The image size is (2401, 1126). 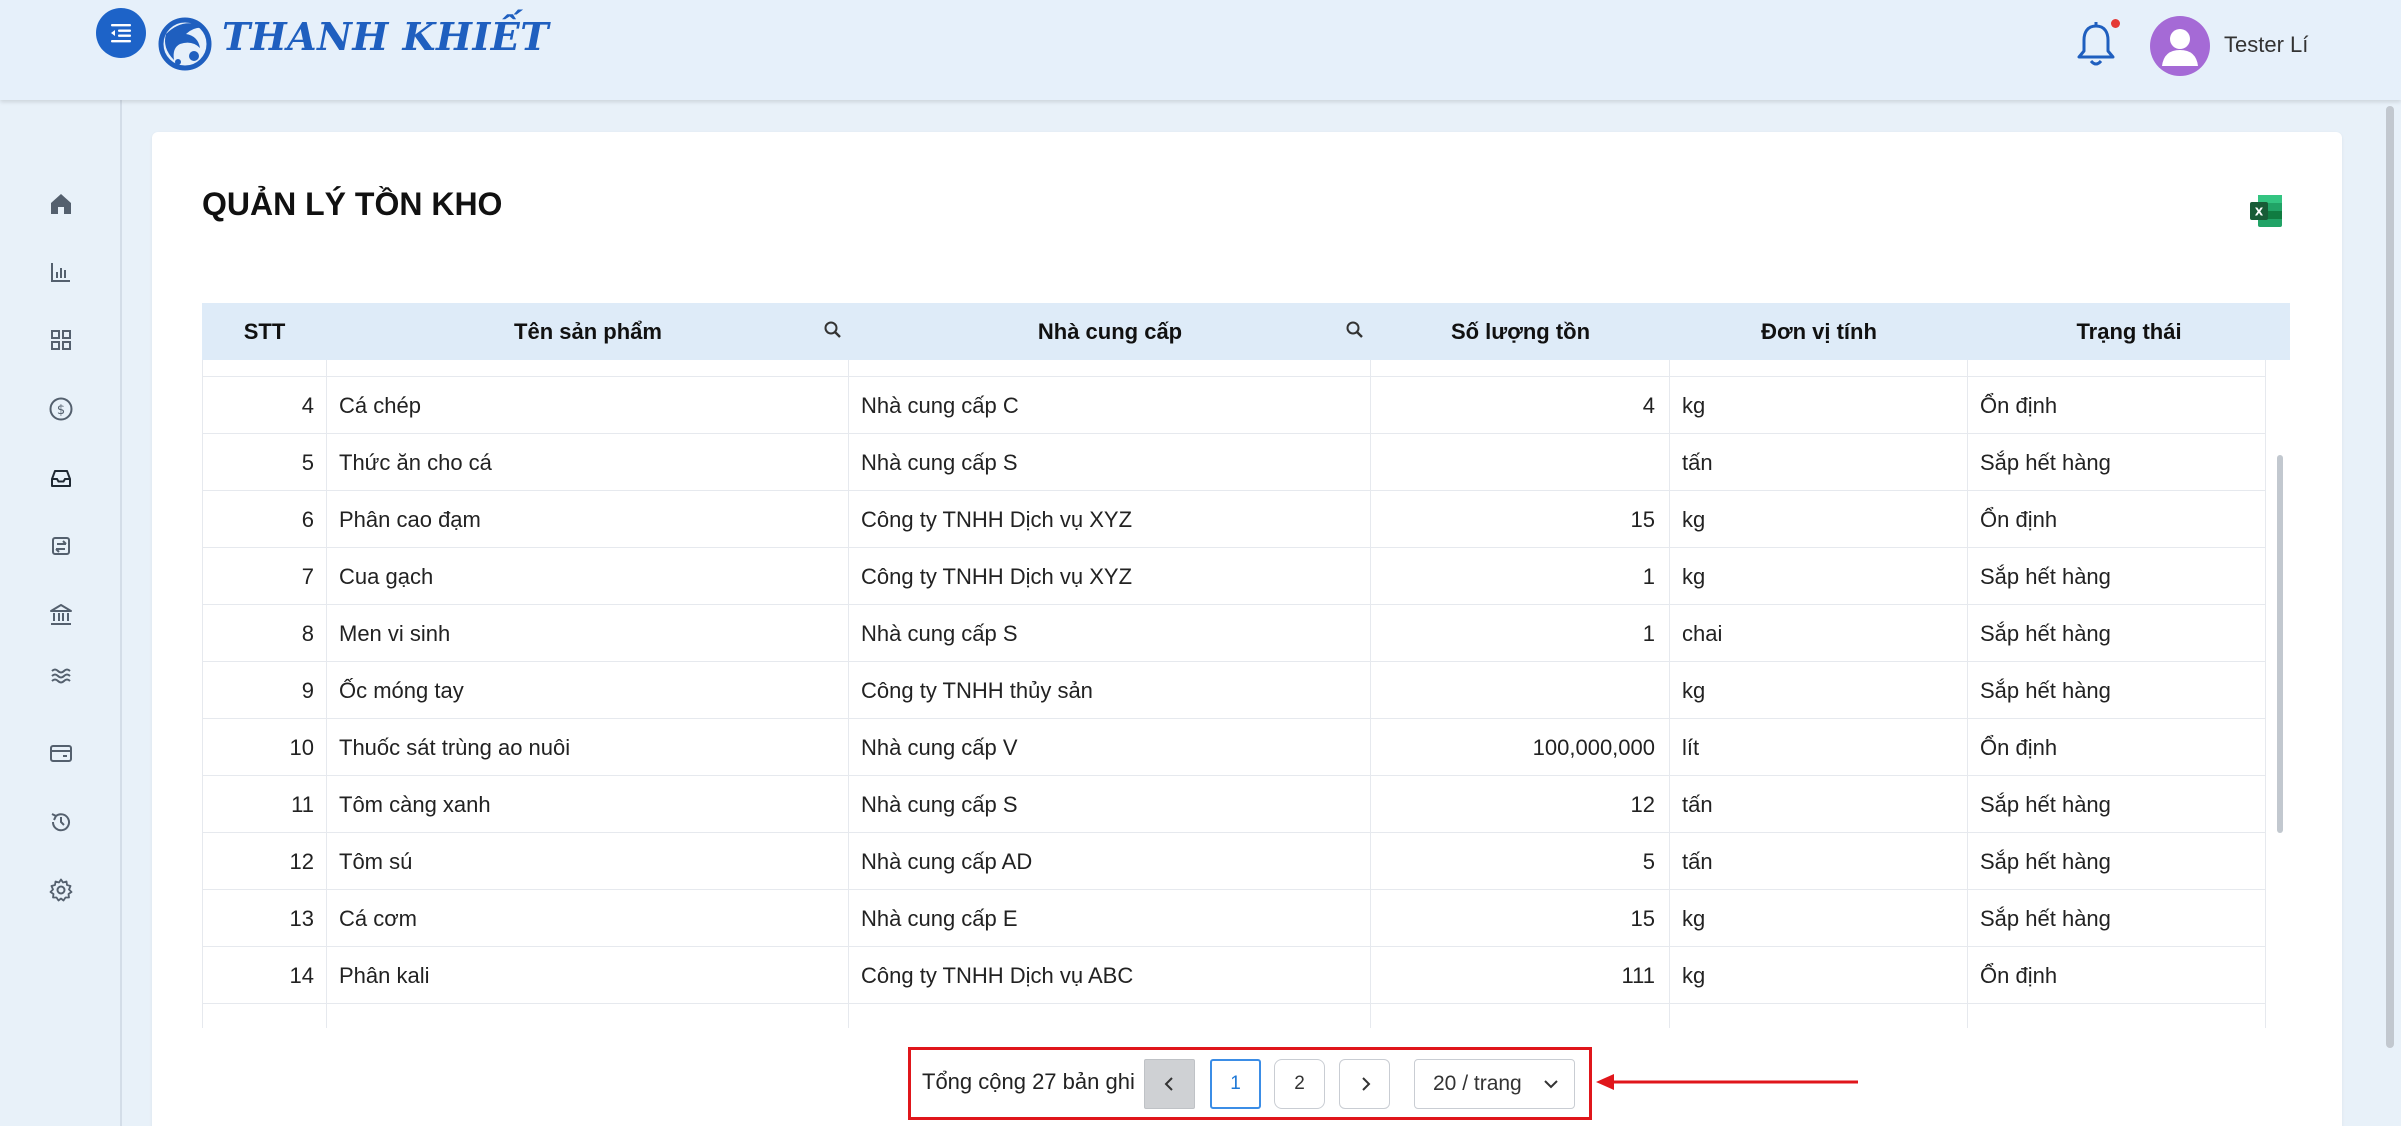 What do you see at coordinates (1520, 462) in the screenshot?
I see `cell-quantity` at bounding box center [1520, 462].